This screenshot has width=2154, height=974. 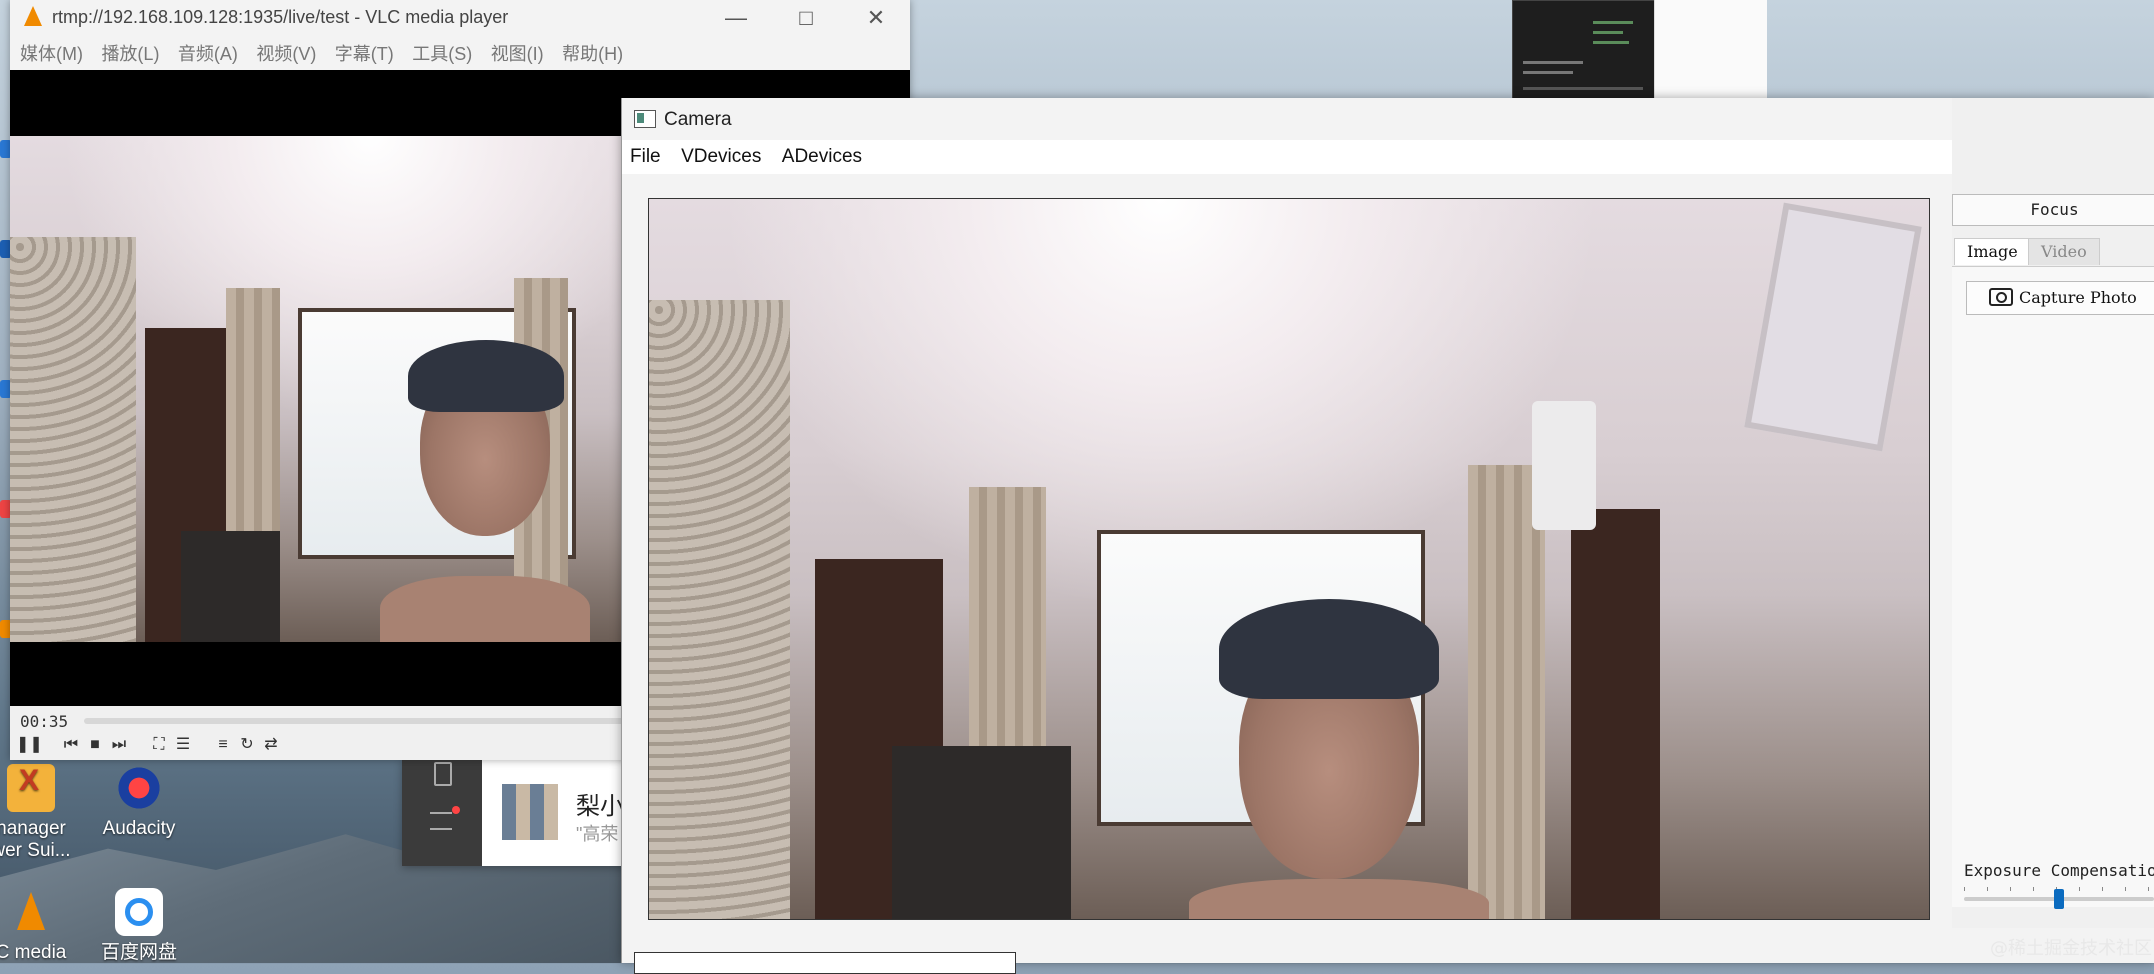 I want to click on focus-button: Focus, so click(x=2053, y=210).